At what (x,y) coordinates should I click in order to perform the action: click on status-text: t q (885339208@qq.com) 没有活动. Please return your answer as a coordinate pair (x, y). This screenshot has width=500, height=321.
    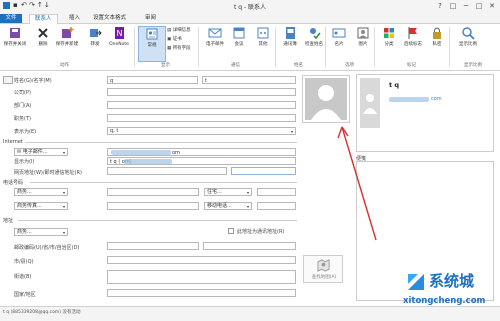
    Looking at the image, I should click on (42, 312).